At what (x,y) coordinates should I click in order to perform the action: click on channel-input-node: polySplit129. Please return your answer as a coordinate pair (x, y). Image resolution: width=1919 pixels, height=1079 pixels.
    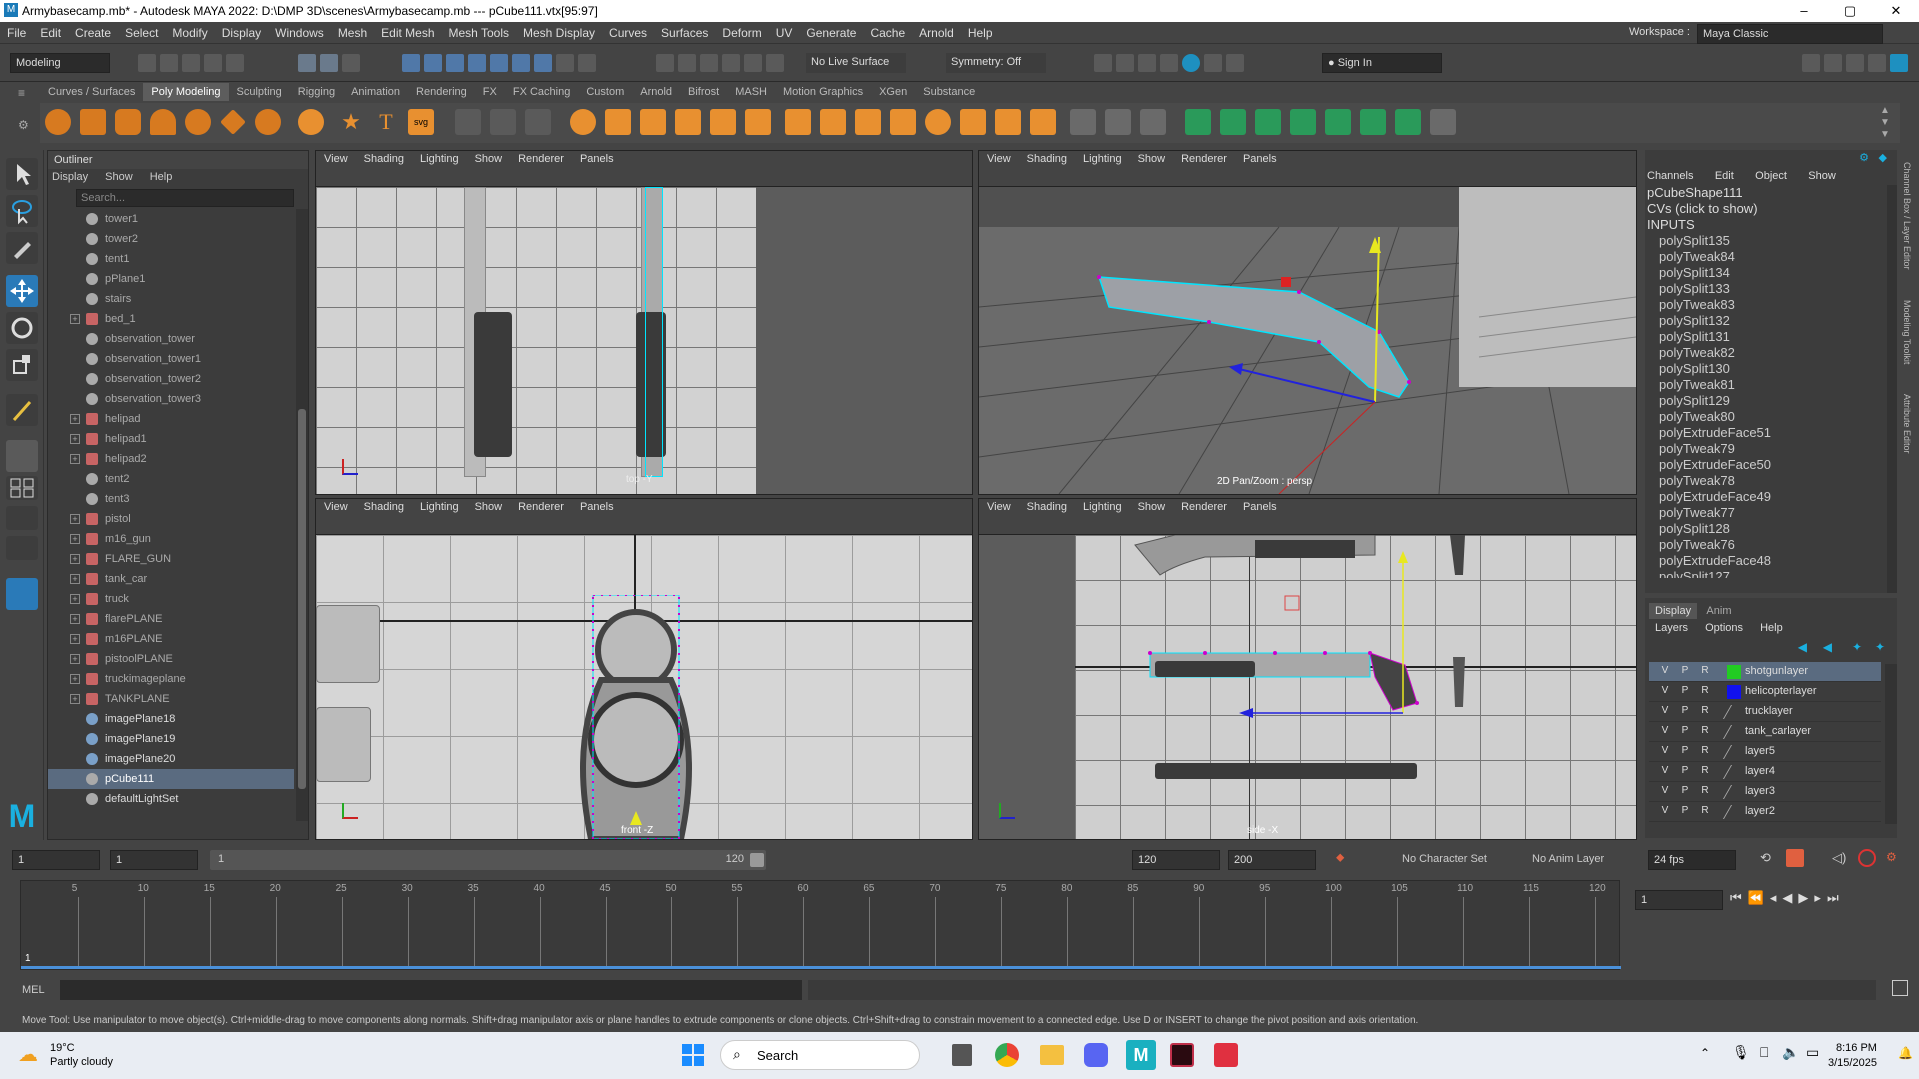
    Looking at the image, I should click on (1771, 401).